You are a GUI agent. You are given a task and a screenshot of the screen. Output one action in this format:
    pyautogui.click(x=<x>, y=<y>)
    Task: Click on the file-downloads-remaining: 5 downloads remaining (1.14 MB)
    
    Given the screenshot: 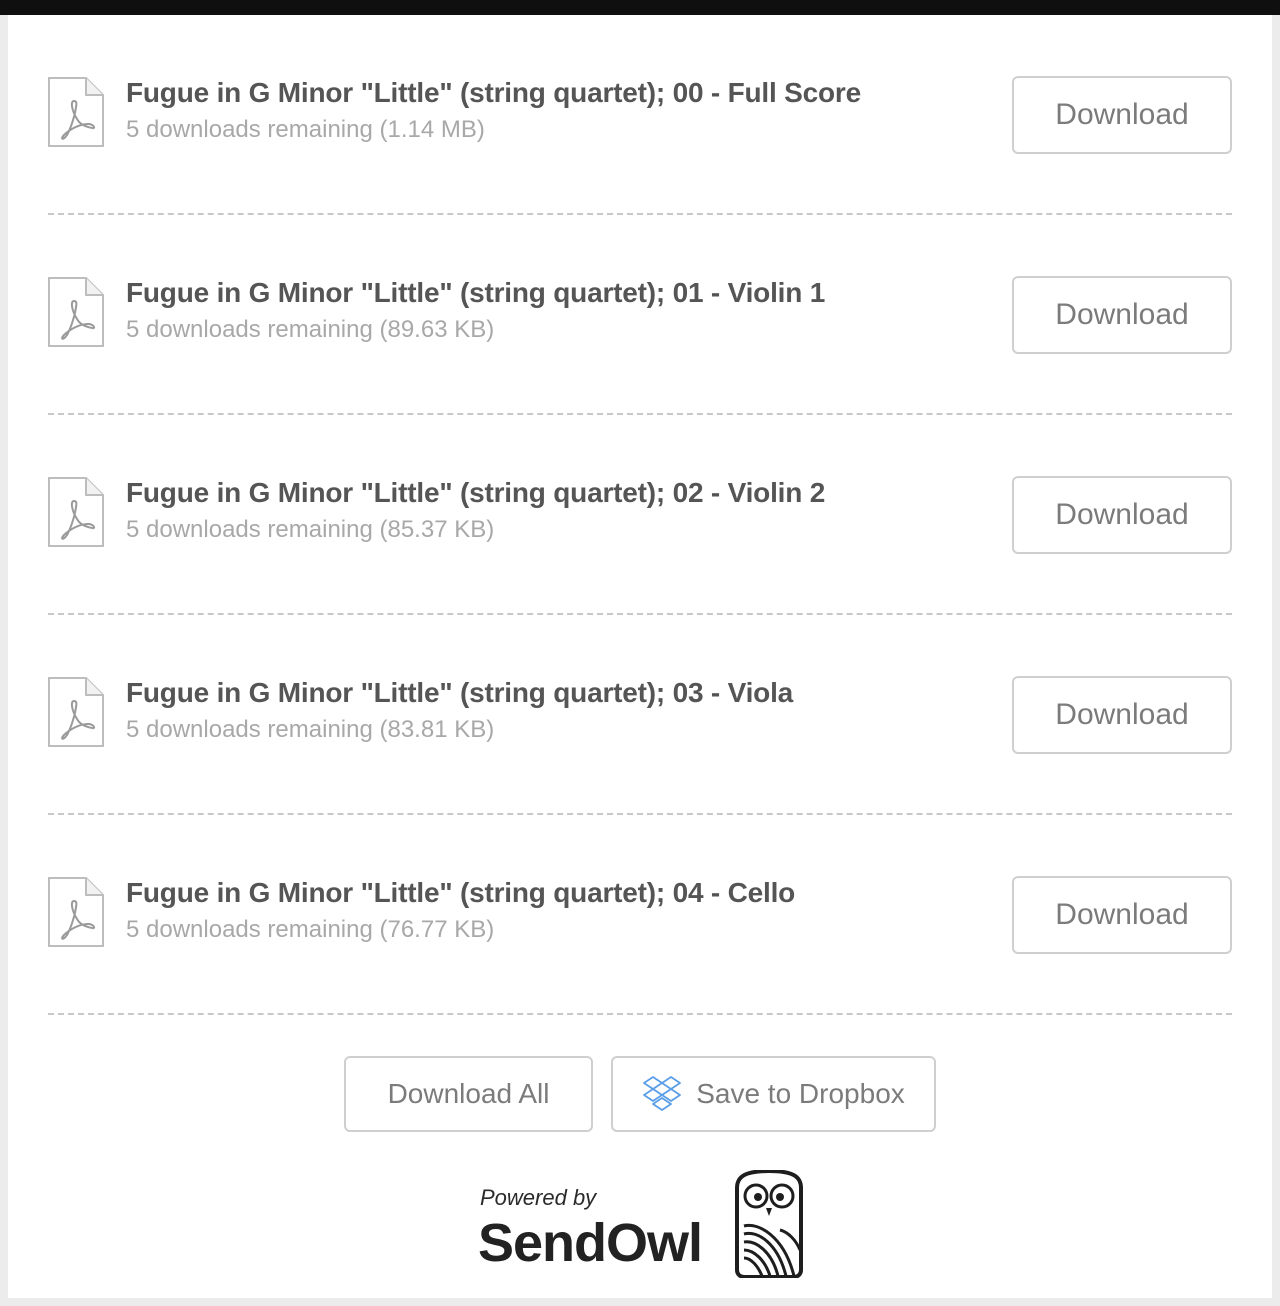 What is the action you would take?
    pyautogui.click(x=305, y=129)
    